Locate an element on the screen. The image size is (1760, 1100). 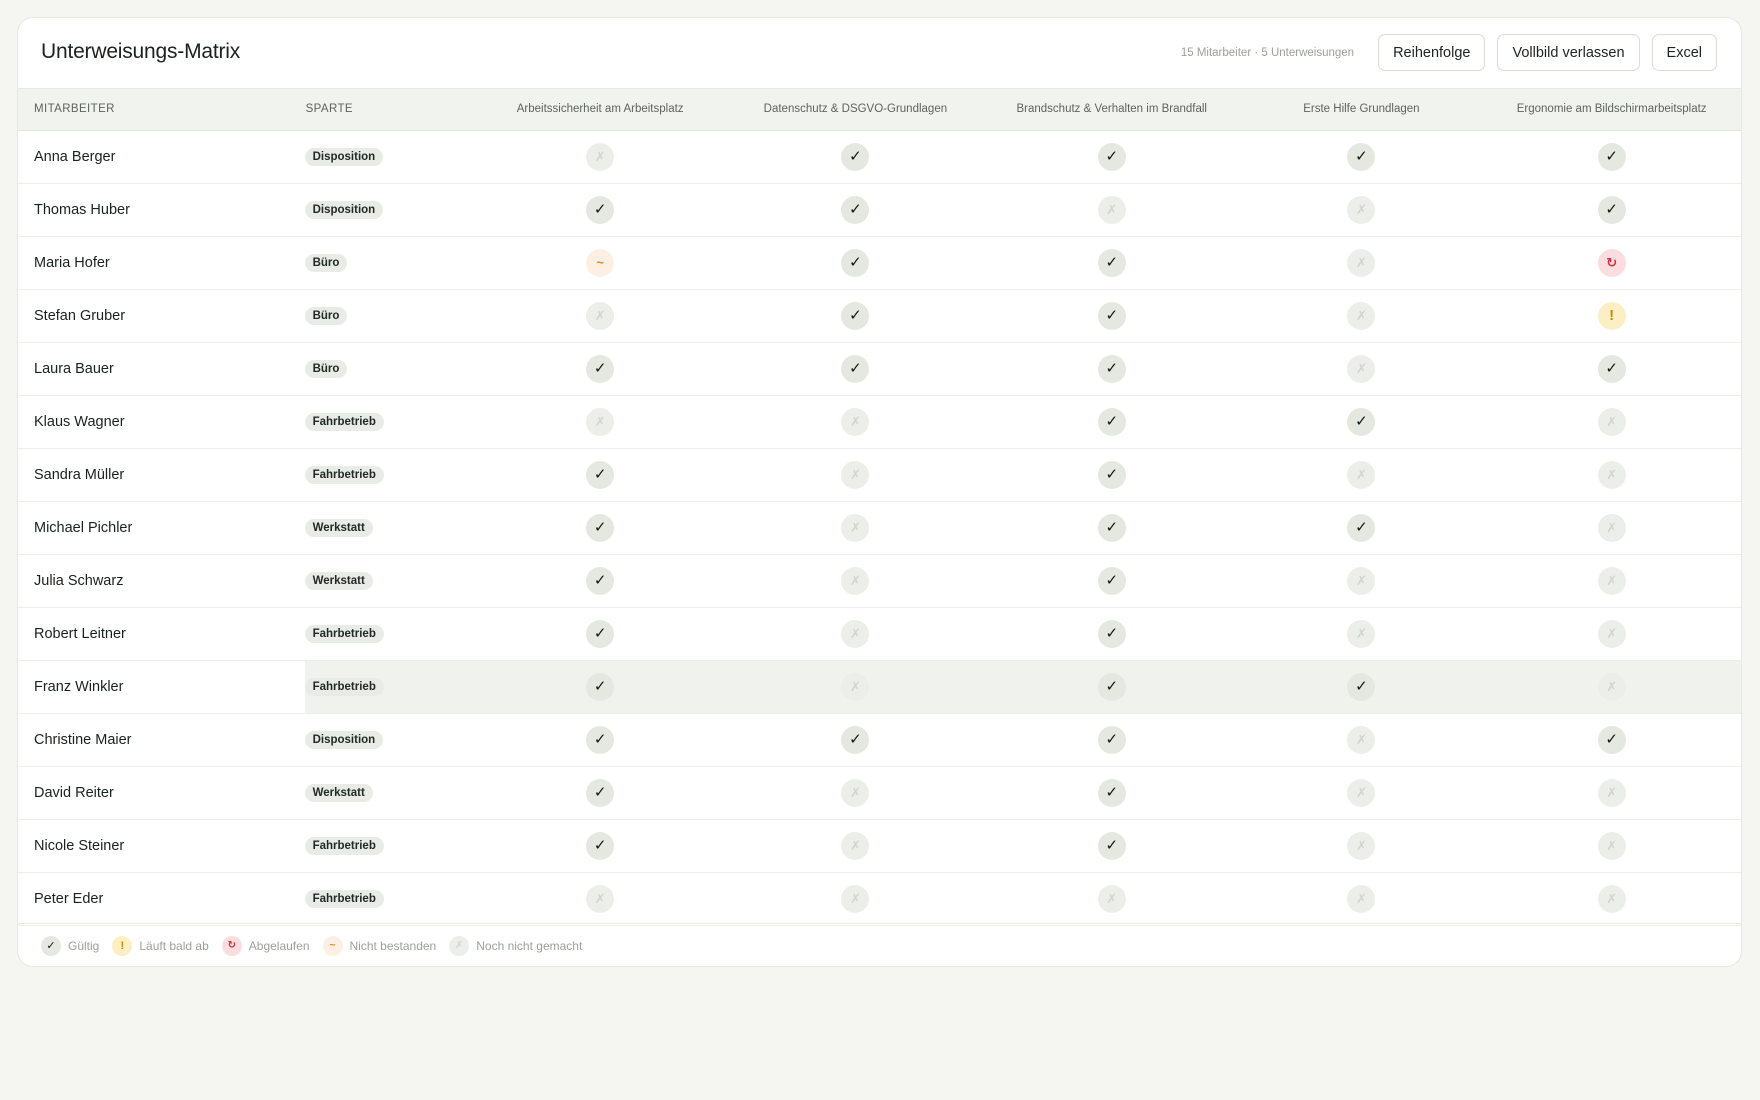
column-header-training: Arbeitssicherheit am Arbeitsplatz is located at coordinates (600, 109).